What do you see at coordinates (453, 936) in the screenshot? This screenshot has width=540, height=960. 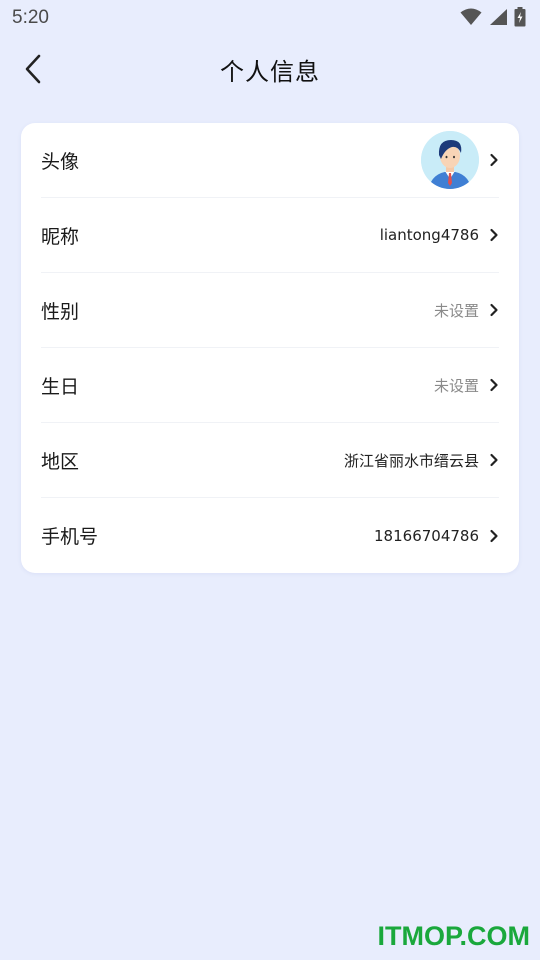 I see `watermark: ITMOP.COM` at bounding box center [453, 936].